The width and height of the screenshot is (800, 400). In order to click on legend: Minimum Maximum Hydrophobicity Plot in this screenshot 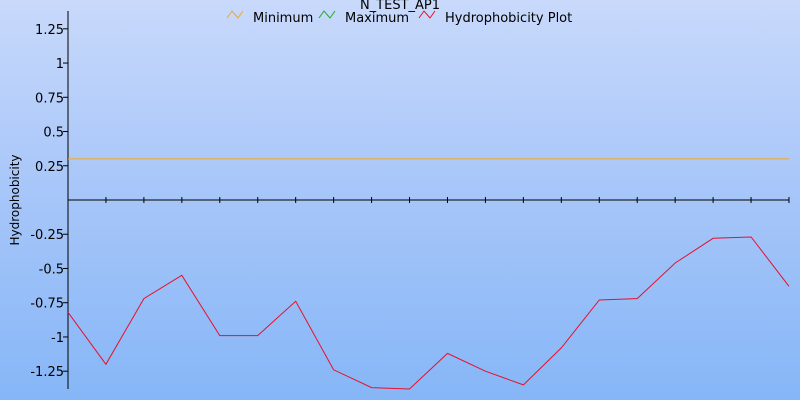, I will do `click(399, 18)`.